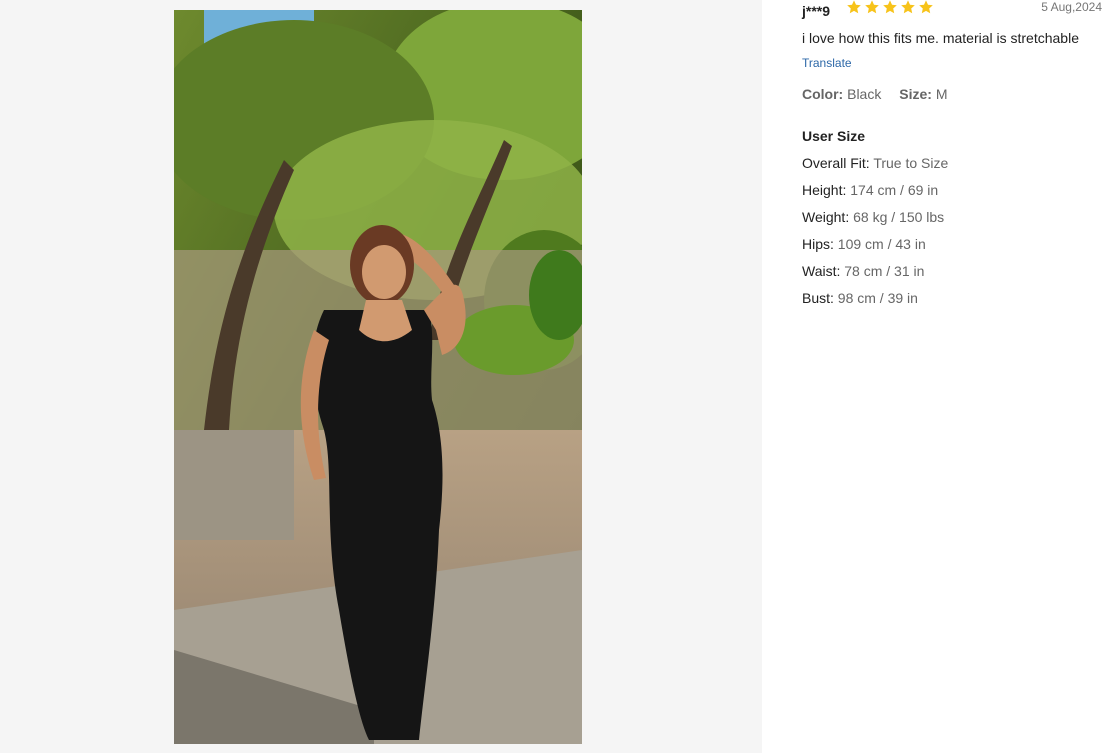 The width and height of the screenshot is (1114, 753). Describe the element at coordinates (899, 217) in the screenshot. I see `size-item-value: 68 kg / 150 lbs` at that location.